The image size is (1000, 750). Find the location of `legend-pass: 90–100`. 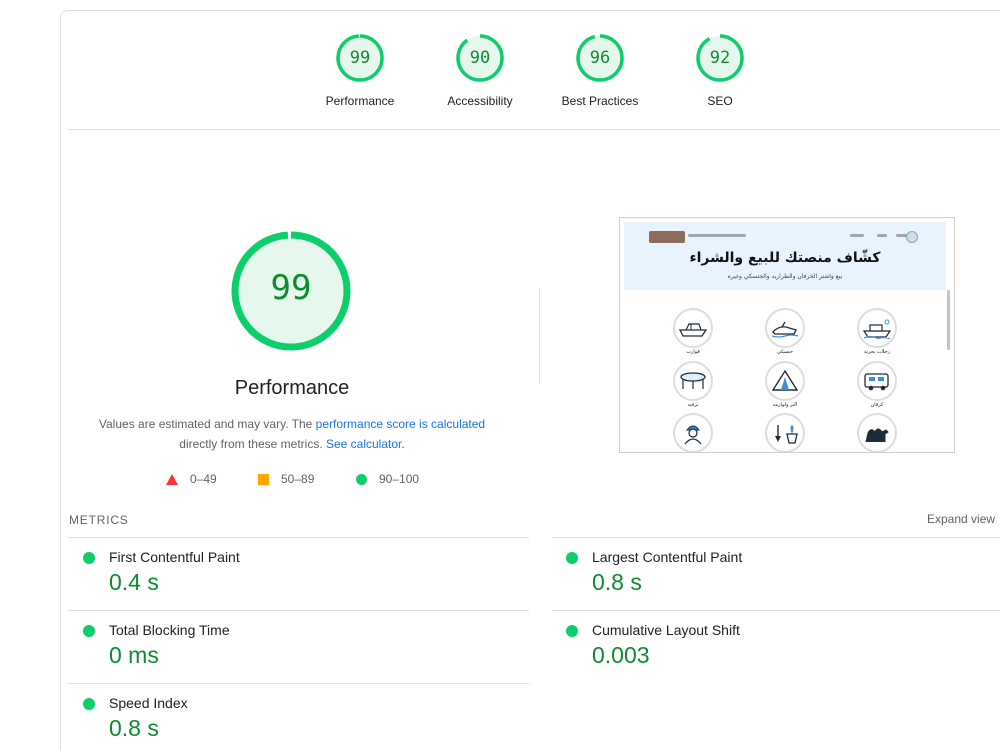

legend-pass: 90–100 is located at coordinates (387, 479).